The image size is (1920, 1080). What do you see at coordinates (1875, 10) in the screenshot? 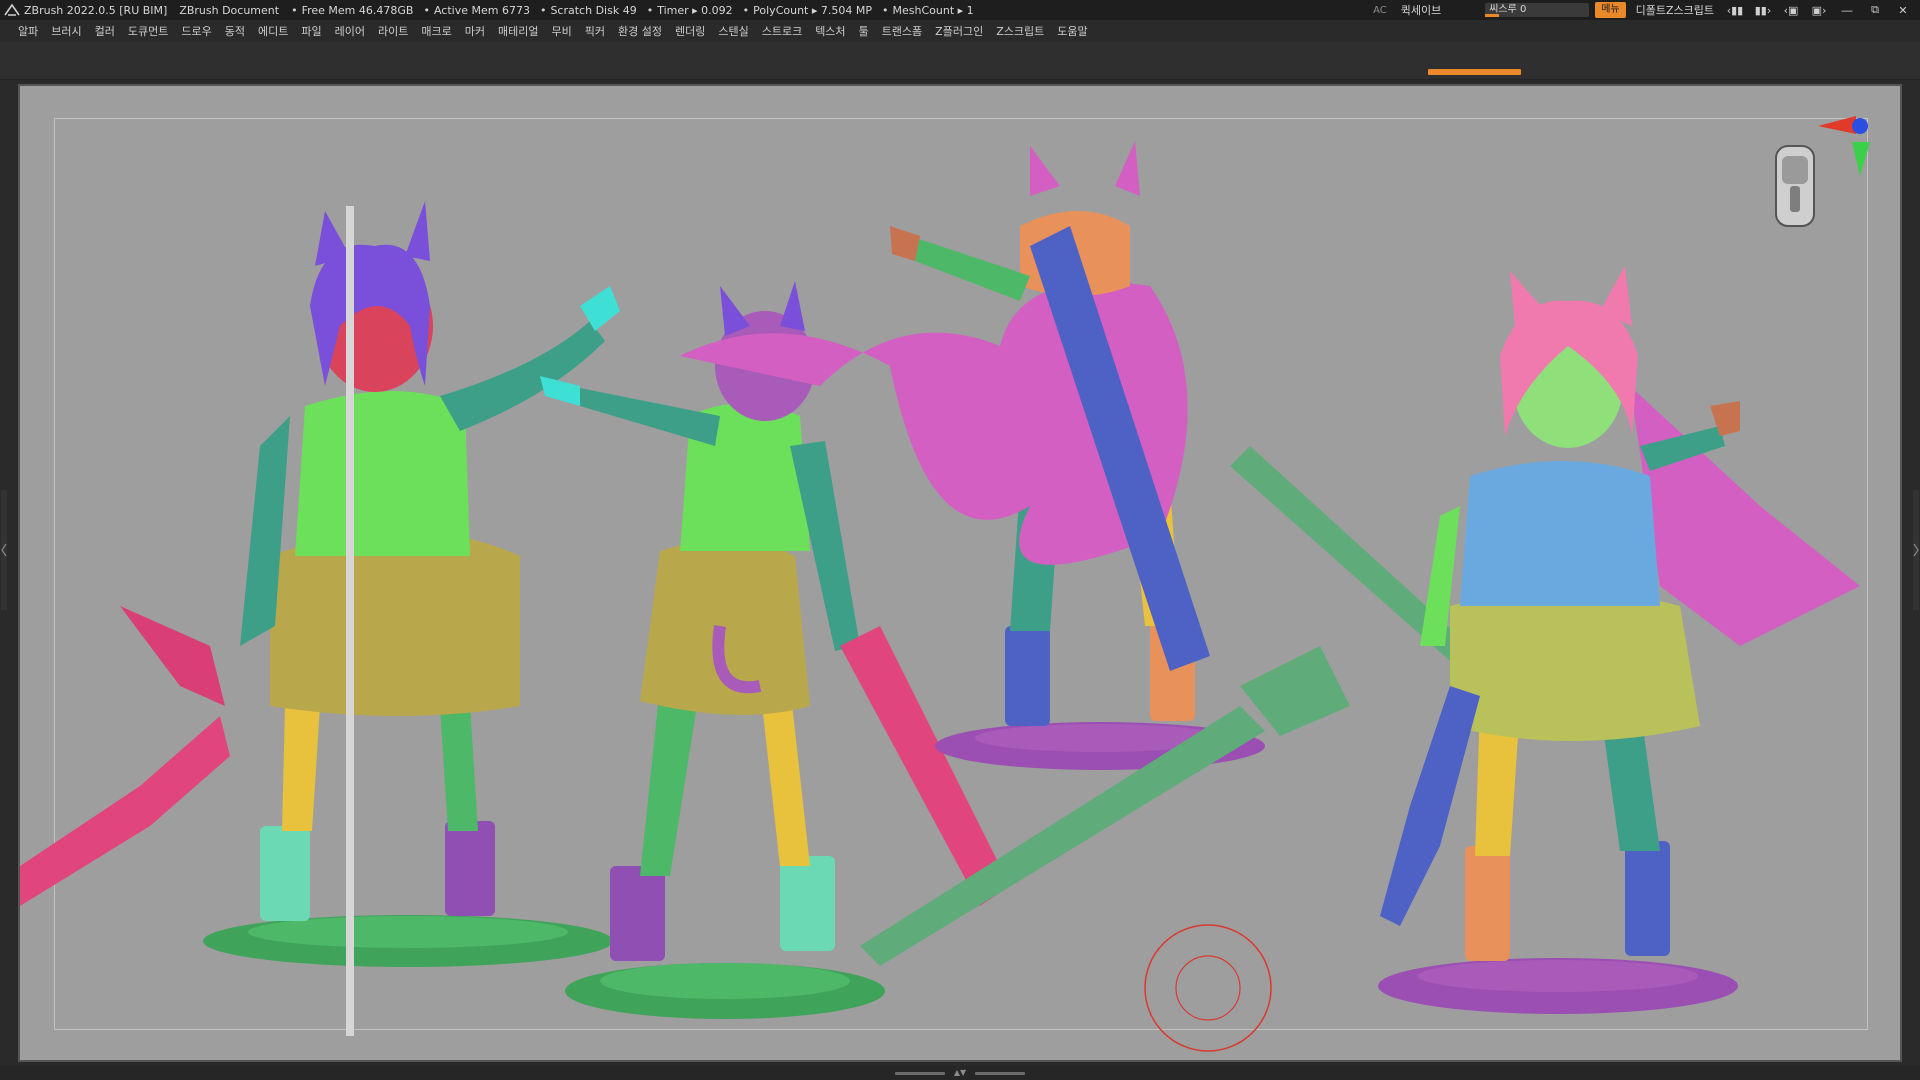
I see `restore-icon: ⧉` at bounding box center [1875, 10].